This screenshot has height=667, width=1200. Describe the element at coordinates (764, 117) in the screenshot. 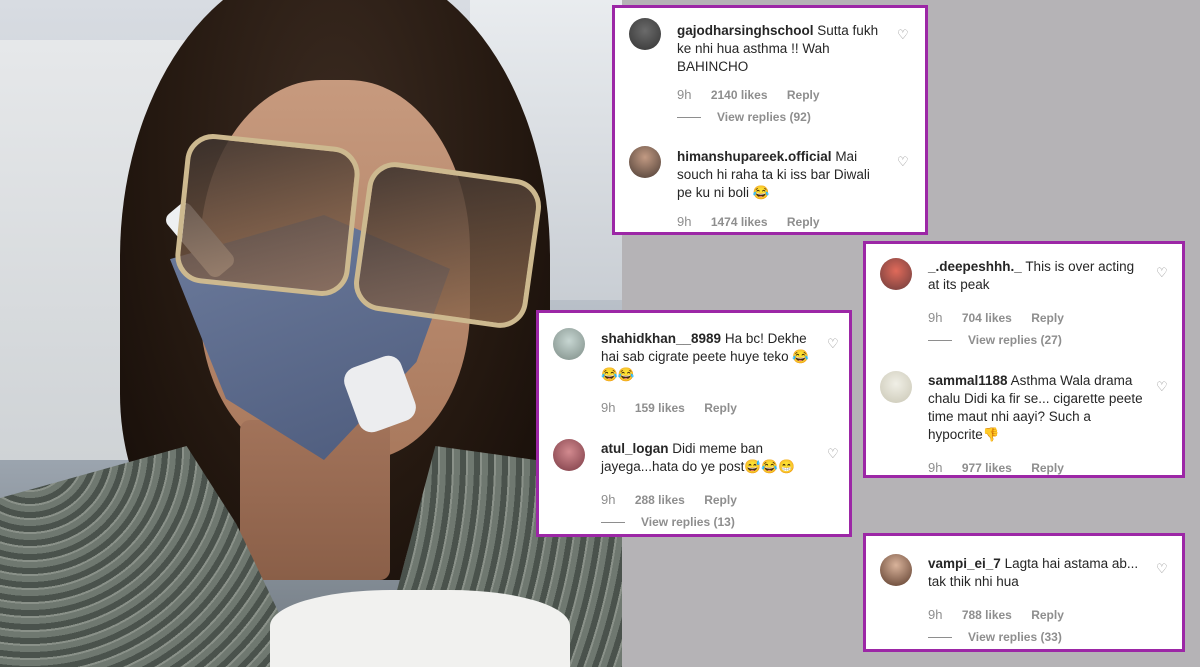

I see `view-replies-label: View replies (92)` at that location.